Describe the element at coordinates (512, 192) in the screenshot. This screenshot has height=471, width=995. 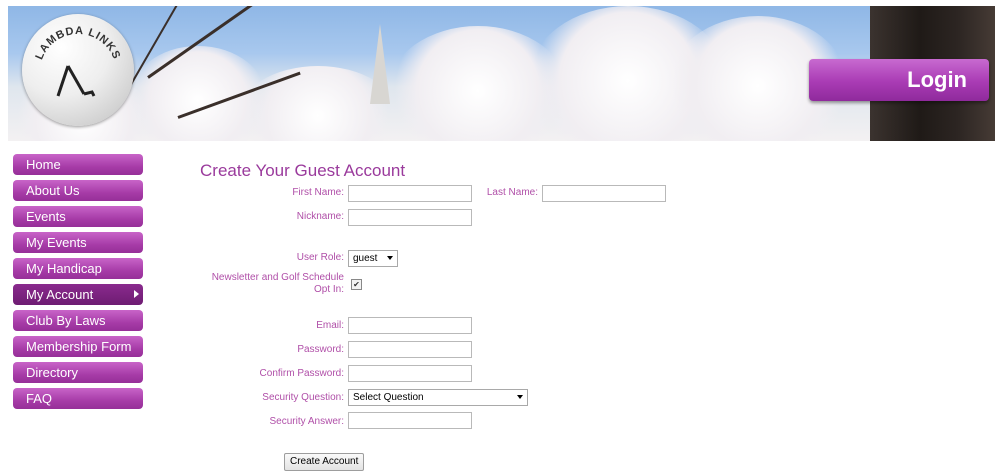
I see `last-name-label: Last Name:` at that location.